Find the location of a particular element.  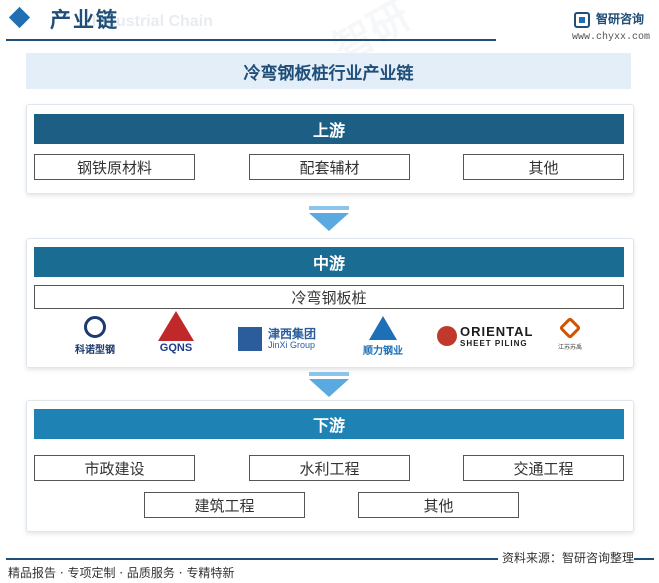

downstream-item: 交通工程 is located at coordinates (543, 468).